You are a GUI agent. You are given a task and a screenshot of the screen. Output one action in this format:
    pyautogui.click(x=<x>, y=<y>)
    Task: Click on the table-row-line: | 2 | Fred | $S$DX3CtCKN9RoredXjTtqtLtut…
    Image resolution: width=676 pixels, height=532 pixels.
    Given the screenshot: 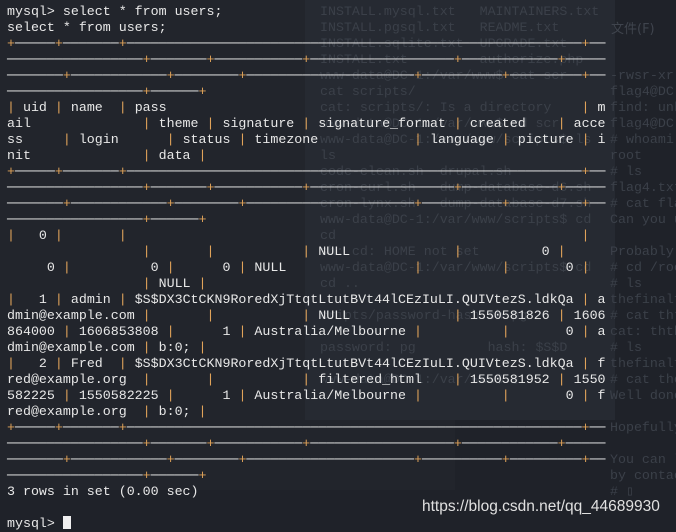 What is the action you would take?
    pyautogui.click(x=306, y=363)
    